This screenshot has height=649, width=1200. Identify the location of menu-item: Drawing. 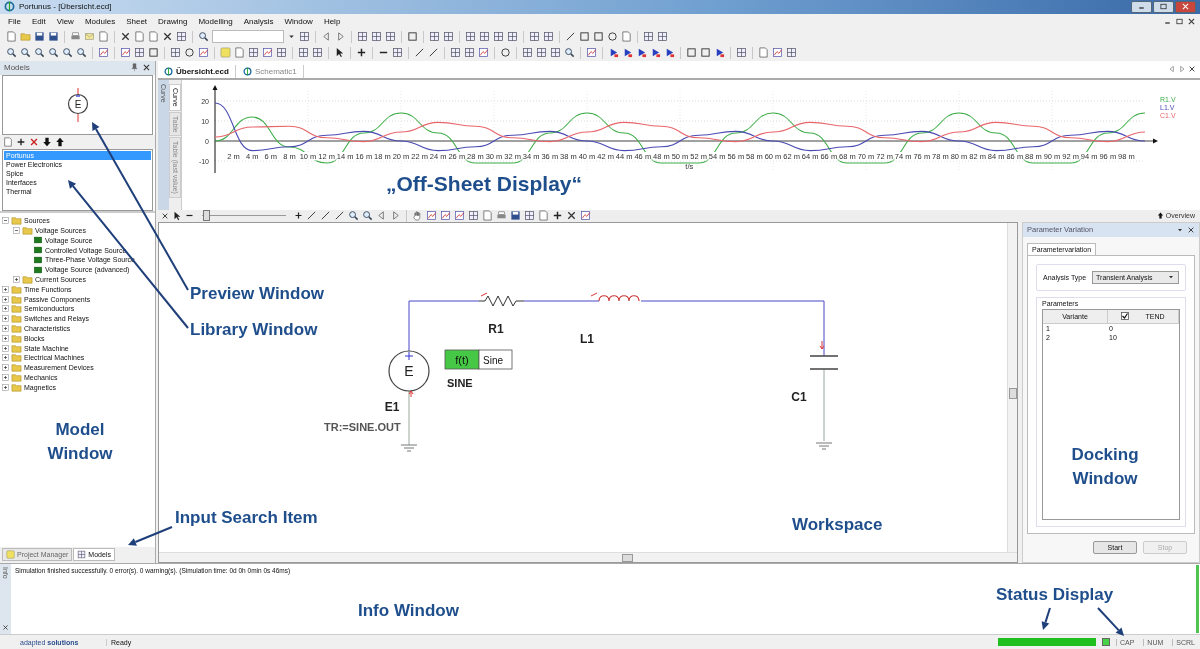
(173, 21).